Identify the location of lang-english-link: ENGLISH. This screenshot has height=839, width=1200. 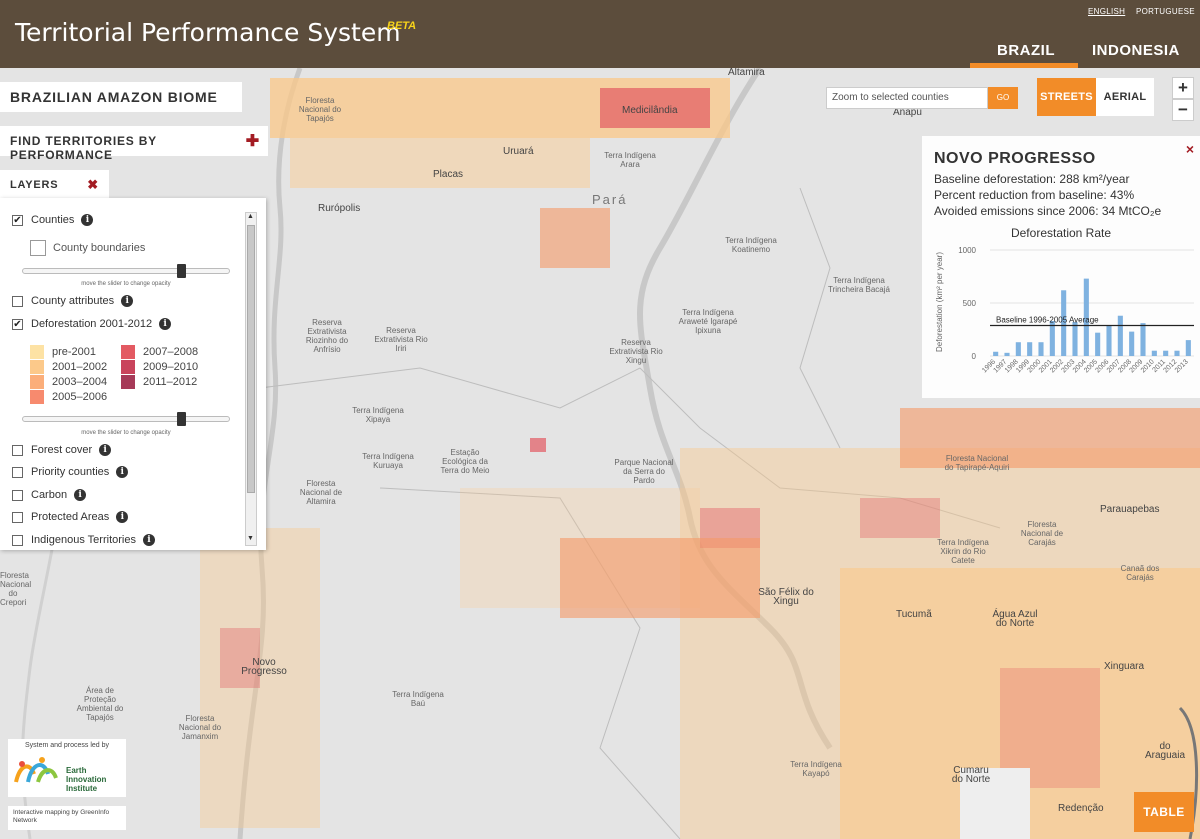
(1106, 11).